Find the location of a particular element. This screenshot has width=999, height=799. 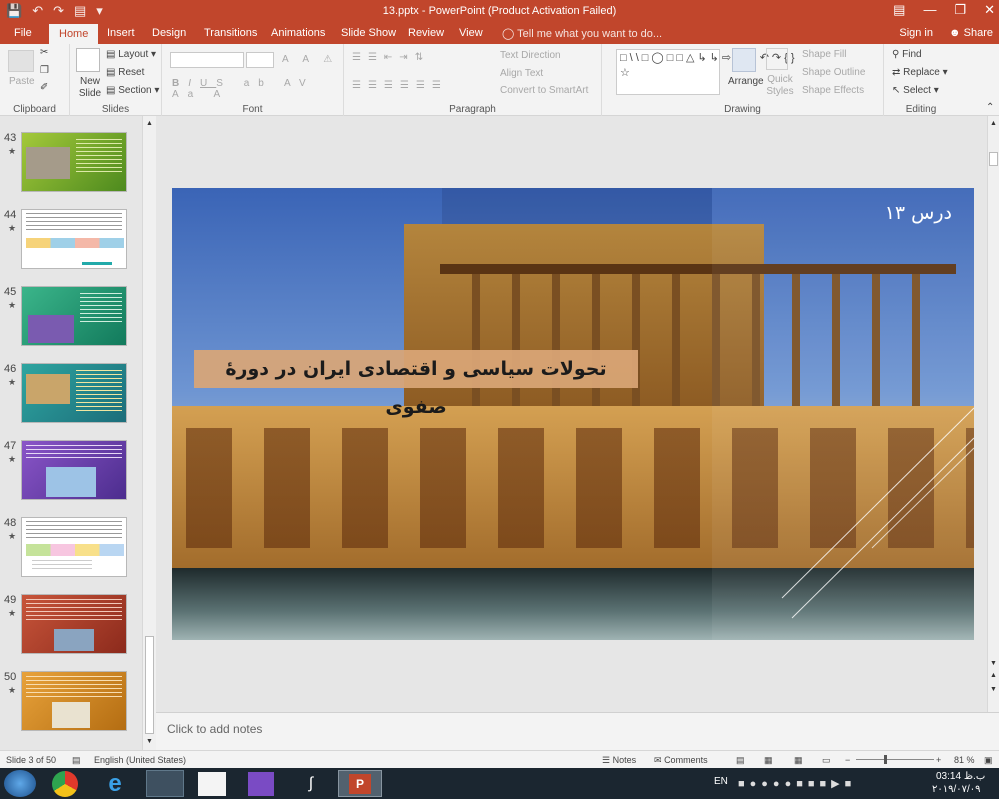

system-tray-icons: ■●●●●■■■▶■ is located at coordinates (830, 784).